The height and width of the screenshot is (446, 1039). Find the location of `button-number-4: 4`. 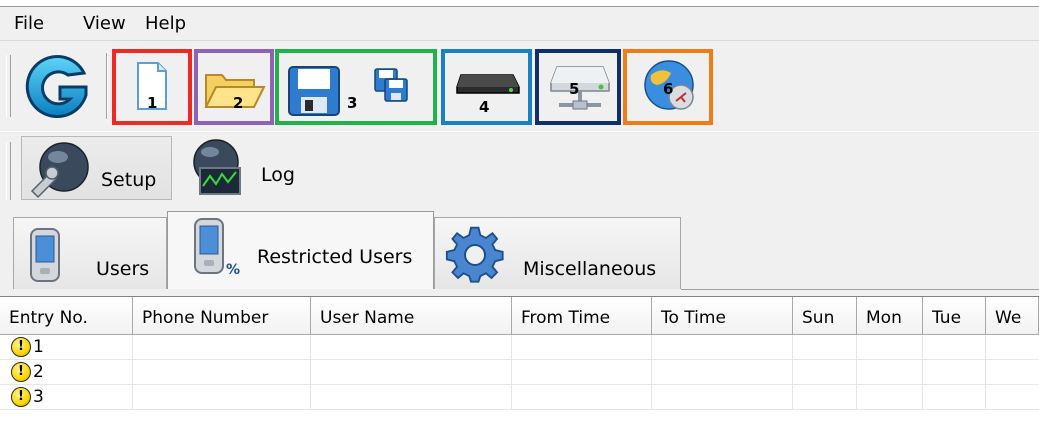

button-number-4: 4 is located at coordinates (484, 107).